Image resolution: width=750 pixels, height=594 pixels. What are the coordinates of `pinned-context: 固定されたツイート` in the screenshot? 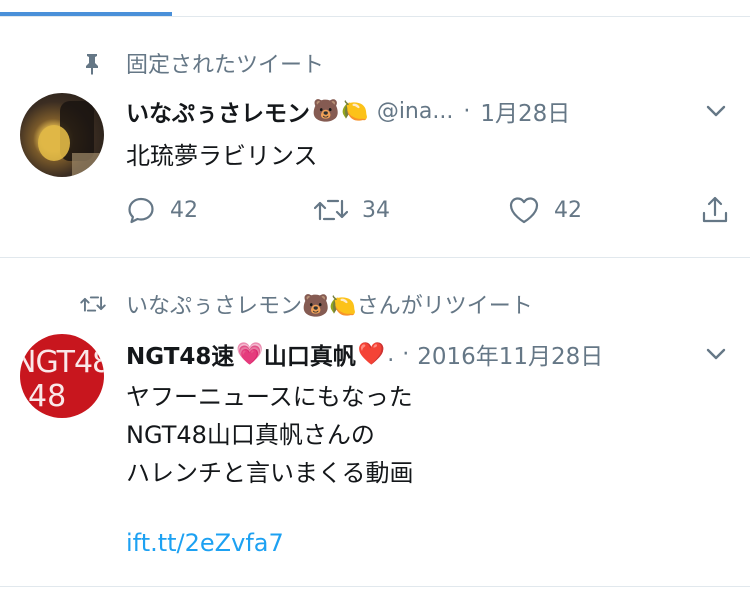 It's located at (200, 63).